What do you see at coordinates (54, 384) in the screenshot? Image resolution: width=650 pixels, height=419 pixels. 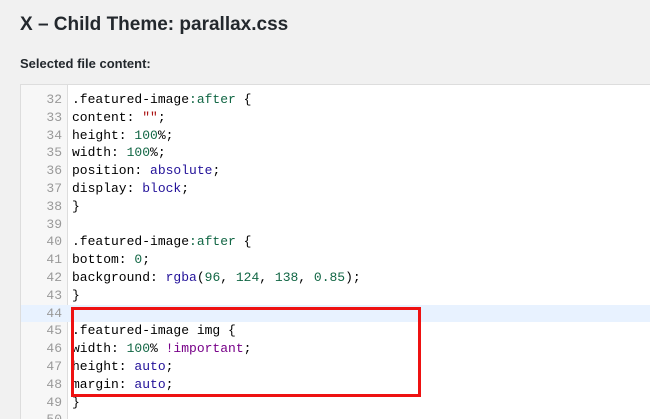 I see `line-number: 48` at bounding box center [54, 384].